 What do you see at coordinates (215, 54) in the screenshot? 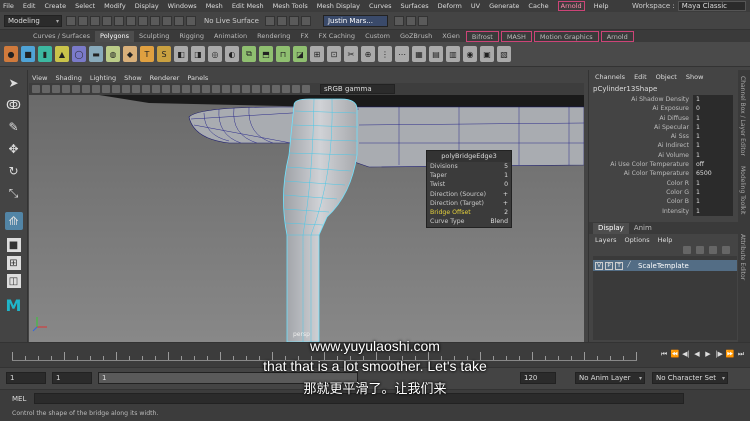
I see `smooth-icon: ◎` at bounding box center [215, 54].